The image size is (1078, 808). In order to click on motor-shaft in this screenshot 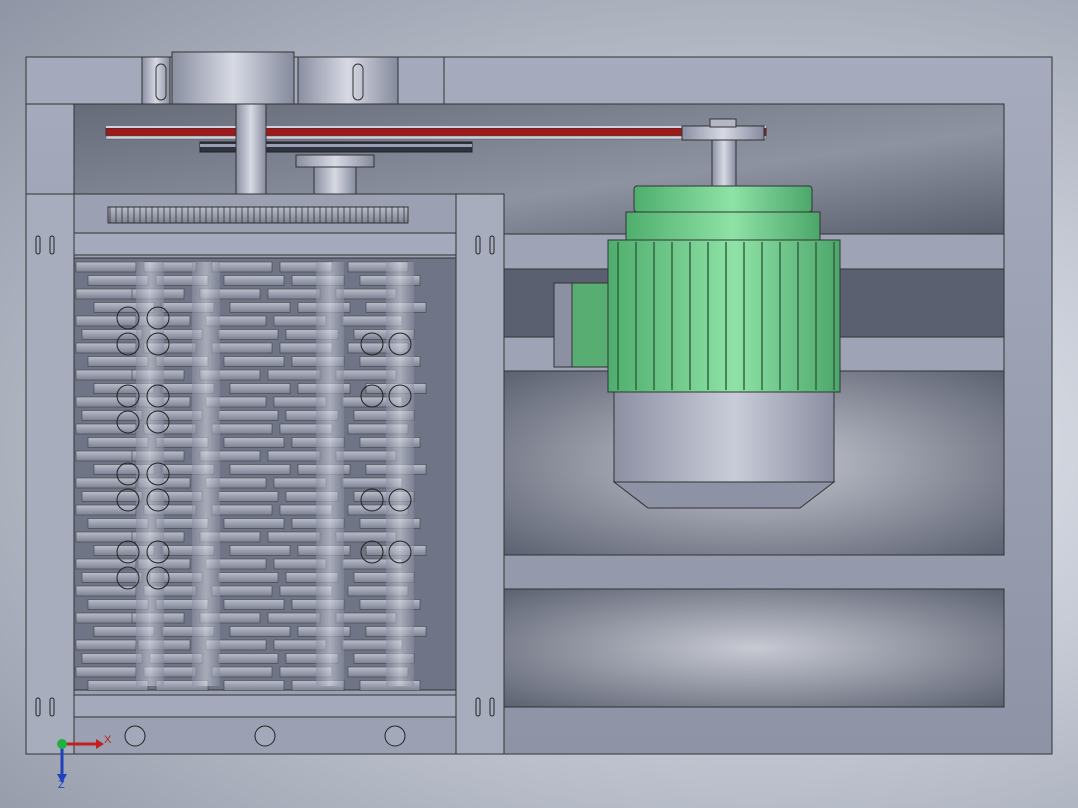, I will do `click(724, 163)`.